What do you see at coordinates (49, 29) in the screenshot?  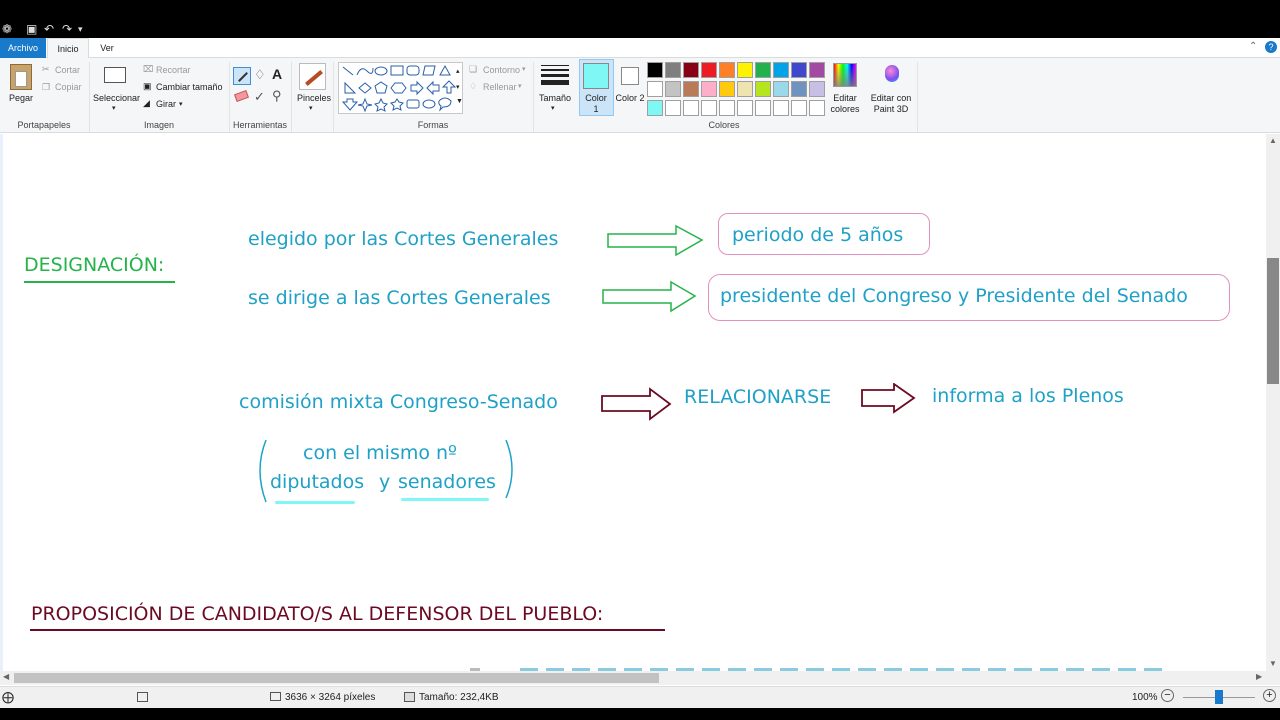 I see `undo-icon: ↶` at bounding box center [49, 29].